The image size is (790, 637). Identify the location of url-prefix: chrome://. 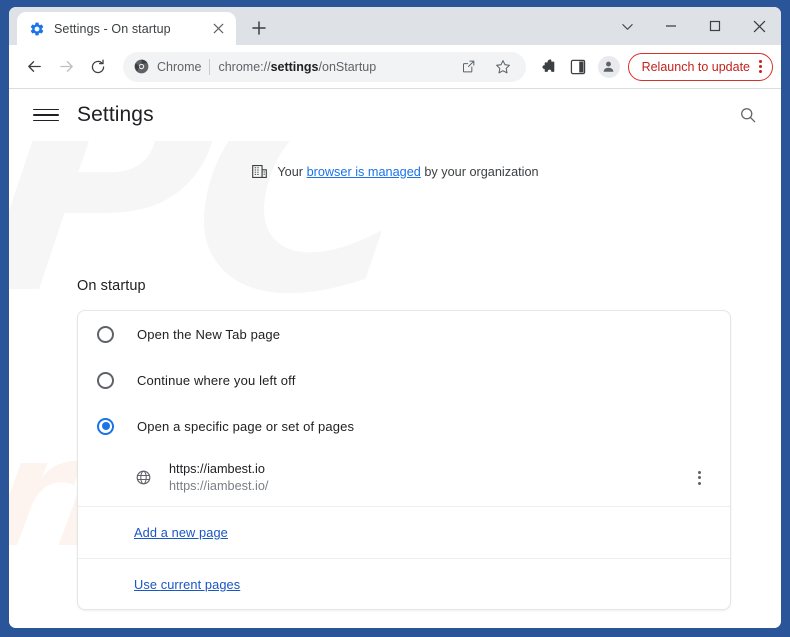
(244, 66).